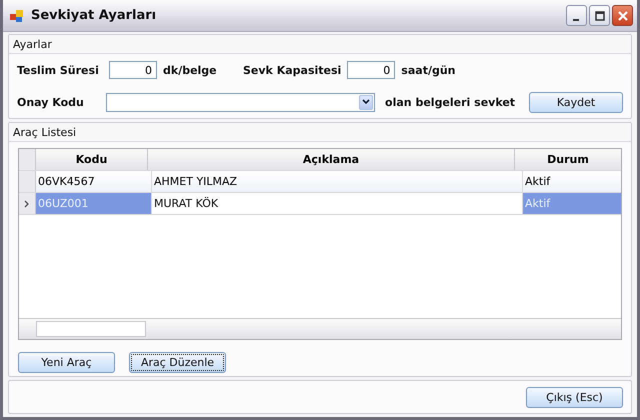 The height and width of the screenshot is (420, 640). I want to click on delivery-time-field: 0, so click(133, 70).